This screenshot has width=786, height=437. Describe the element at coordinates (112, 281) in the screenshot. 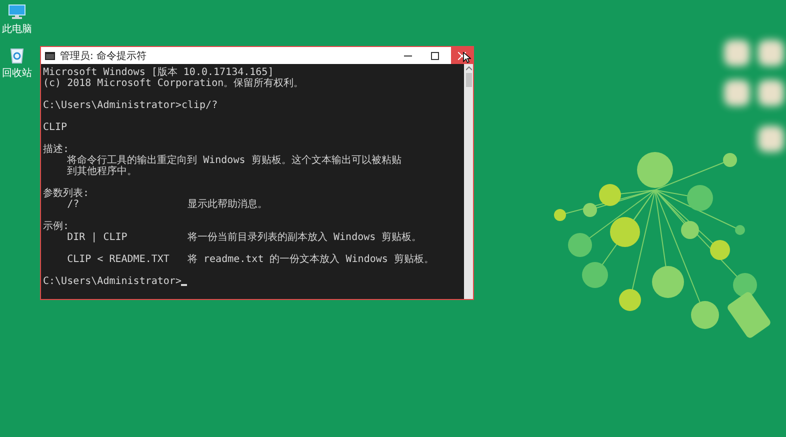

I see `console-line: C:\Users\Administrator>` at that location.